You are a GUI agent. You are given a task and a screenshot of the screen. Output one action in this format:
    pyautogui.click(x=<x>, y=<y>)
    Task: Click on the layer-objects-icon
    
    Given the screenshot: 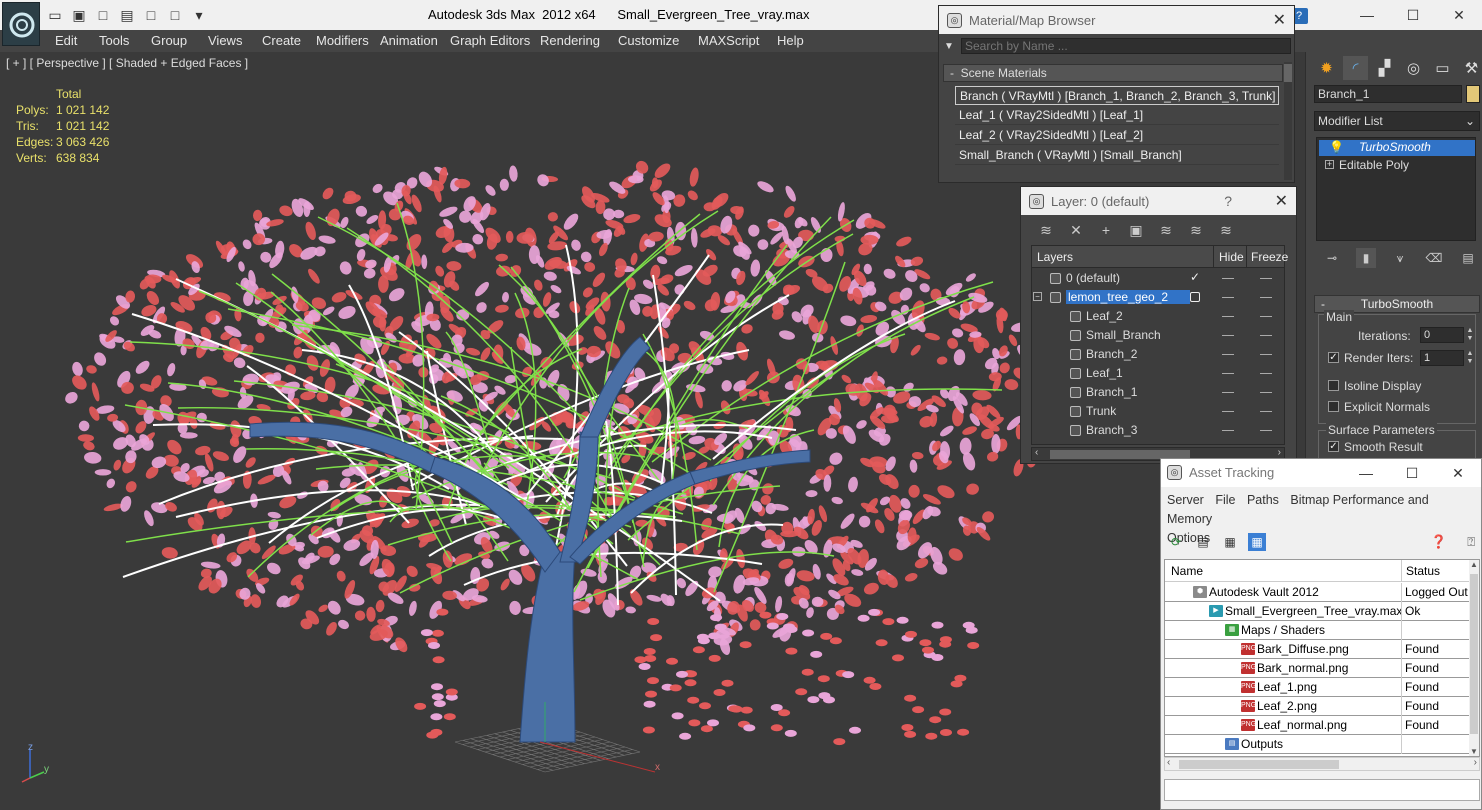 What is the action you would take?
    pyautogui.click(x=1195, y=297)
    